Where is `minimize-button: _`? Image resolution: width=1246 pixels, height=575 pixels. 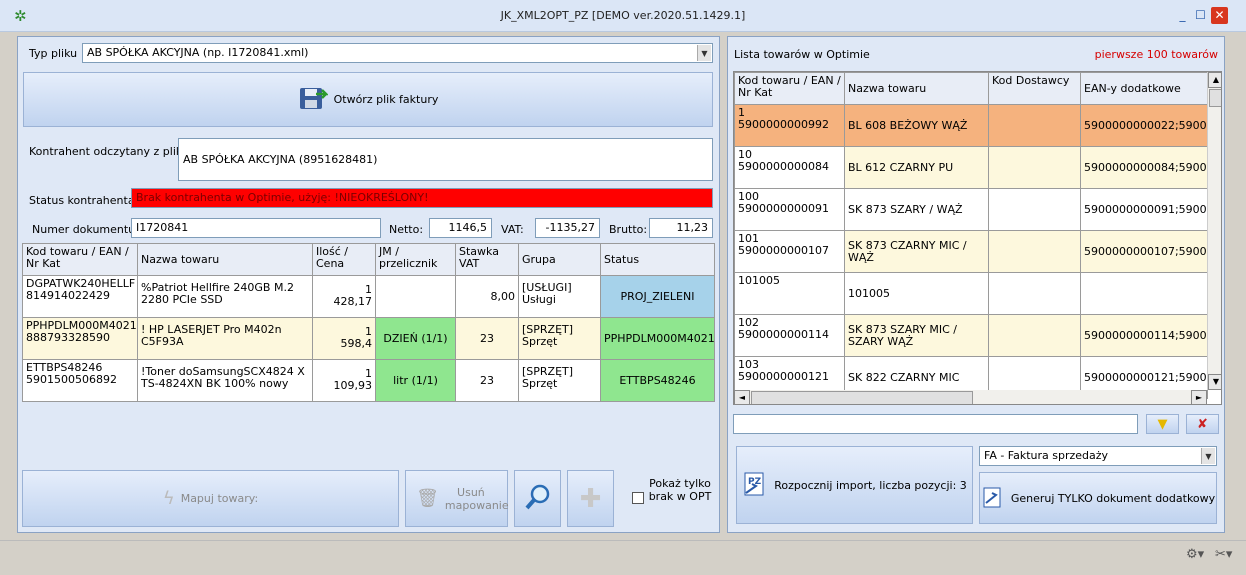
minimize-button: _ is located at coordinates (1182, 15).